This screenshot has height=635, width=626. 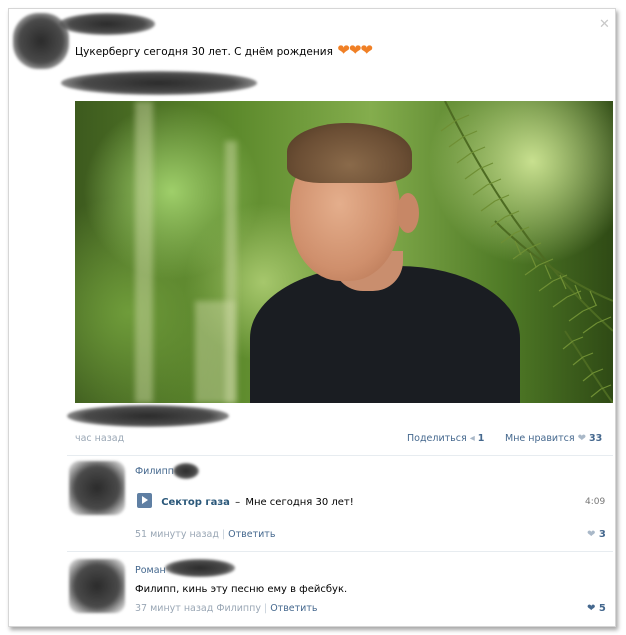 I want to click on comment-text: Филипп, кинь эту песню ему в фейсбук., so click(x=241, y=589).